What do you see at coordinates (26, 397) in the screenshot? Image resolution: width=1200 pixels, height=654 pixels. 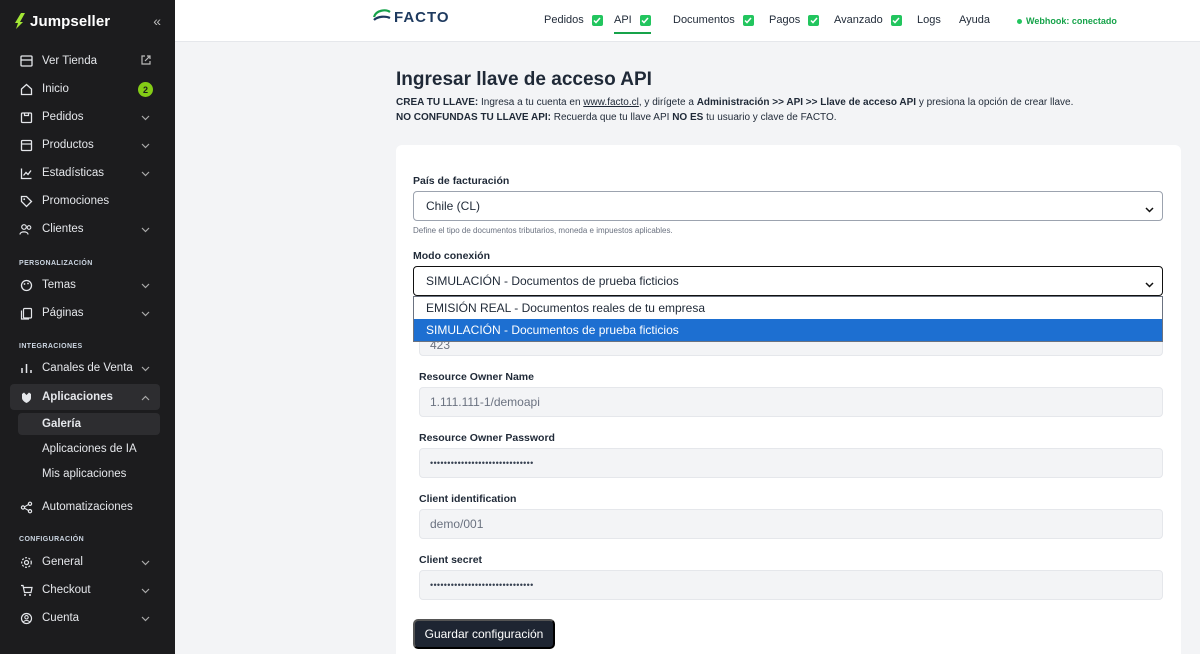 I see `apps-icon` at bounding box center [26, 397].